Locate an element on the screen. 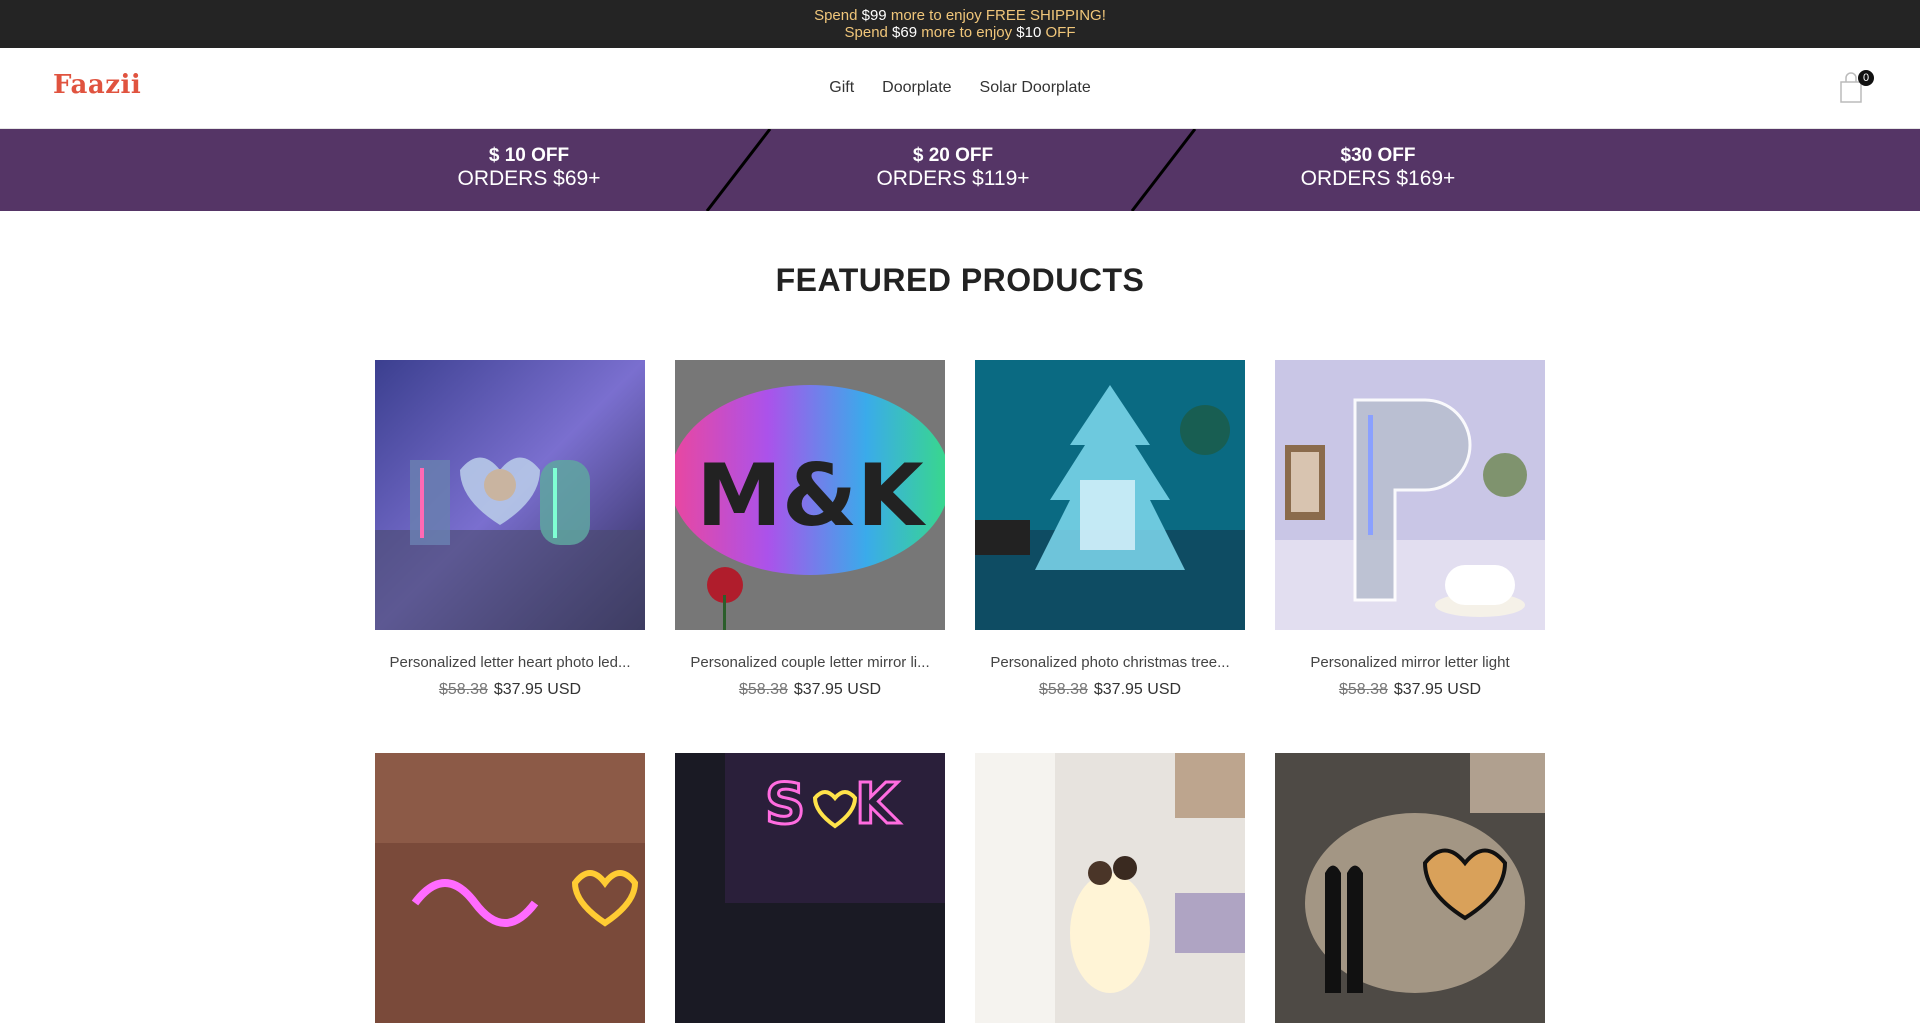 This screenshot has width=1920, height=1023. announcement-text: OFF is located at coordinates (1058, 32).